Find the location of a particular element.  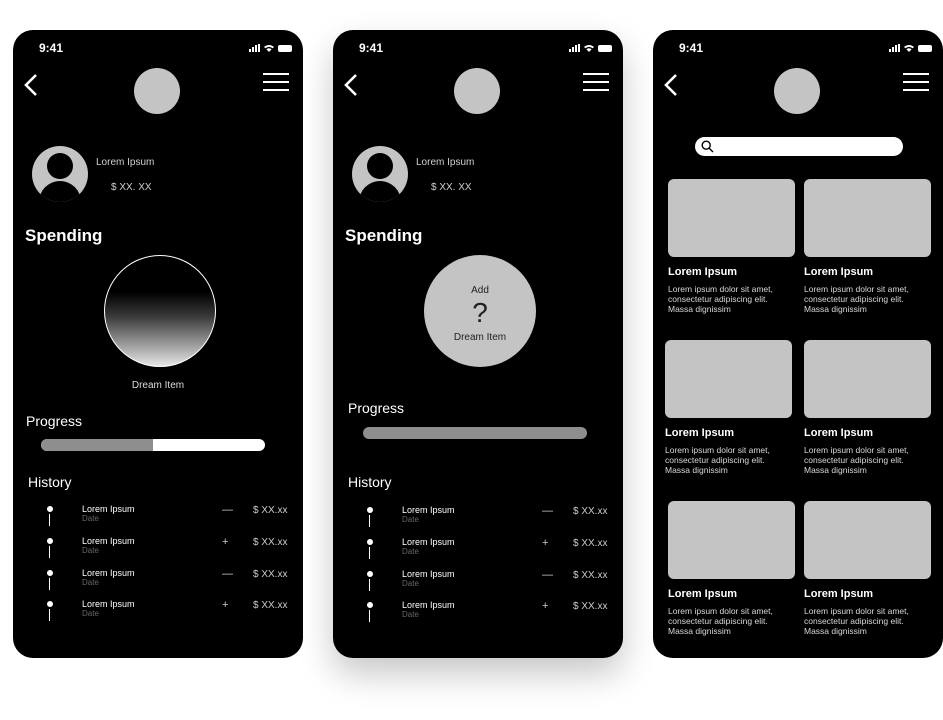

add-dream-item-button: Add ? Dream Item is located at coordinates (480, 311).